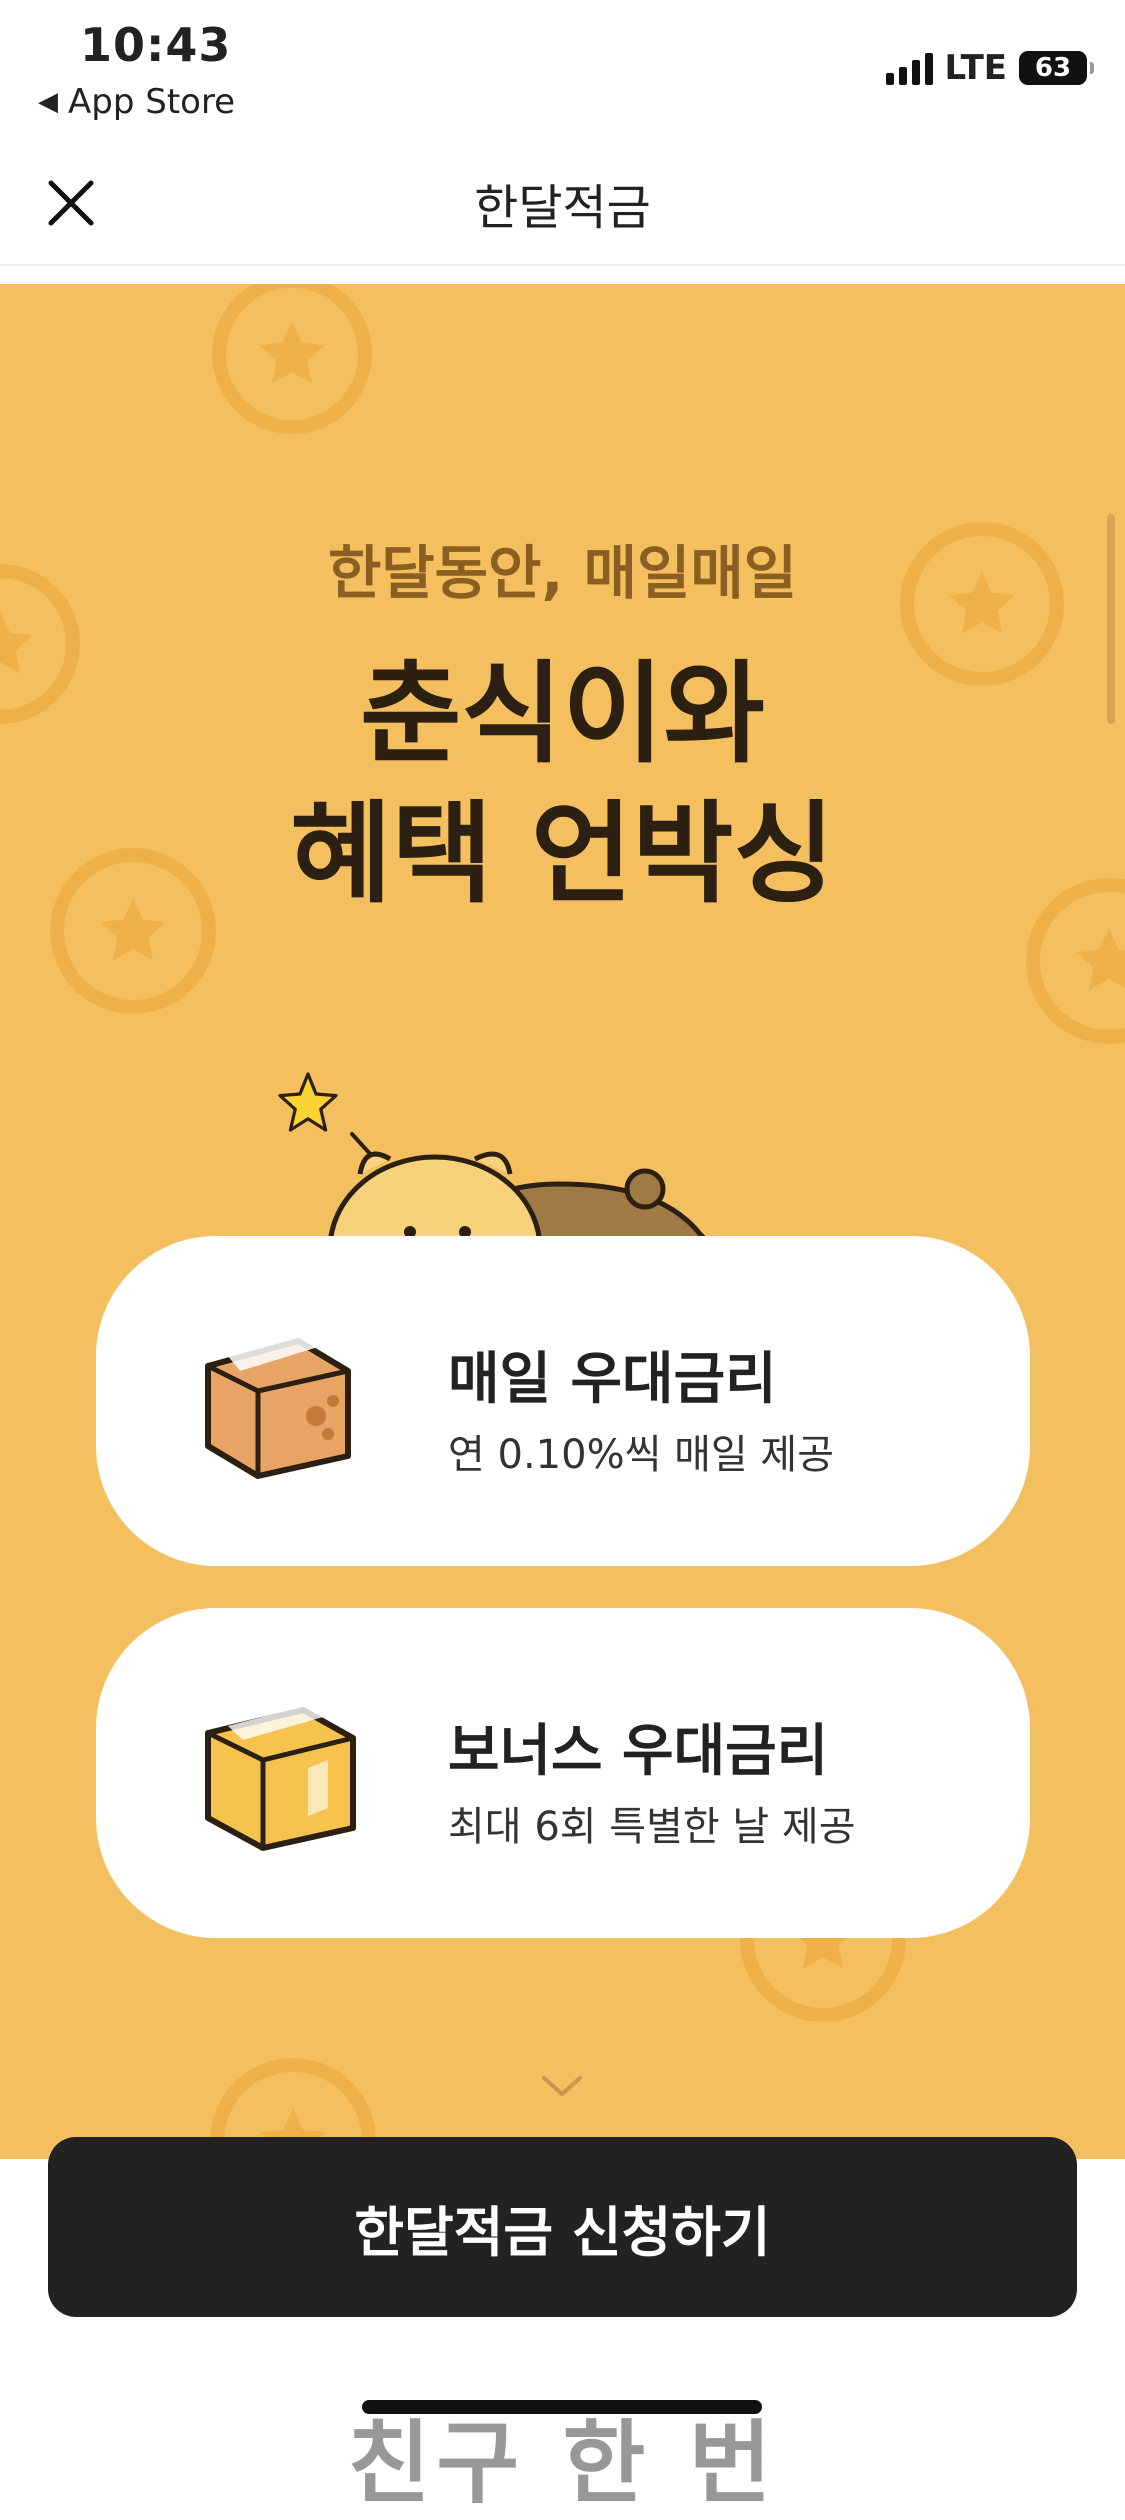 Image resolution: width=1125 pixels, height=2520 pixels. Describe the element at coordinates (909, 68) in the screenshot. I see `signal-icon` at that location.